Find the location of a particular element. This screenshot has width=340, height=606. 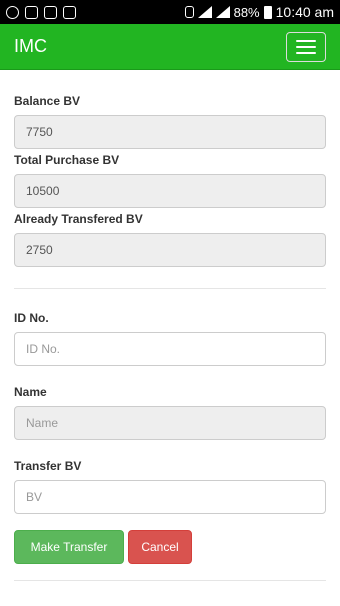

total-purchase-bv-field: 10500 is located at coordinates (170, 191).